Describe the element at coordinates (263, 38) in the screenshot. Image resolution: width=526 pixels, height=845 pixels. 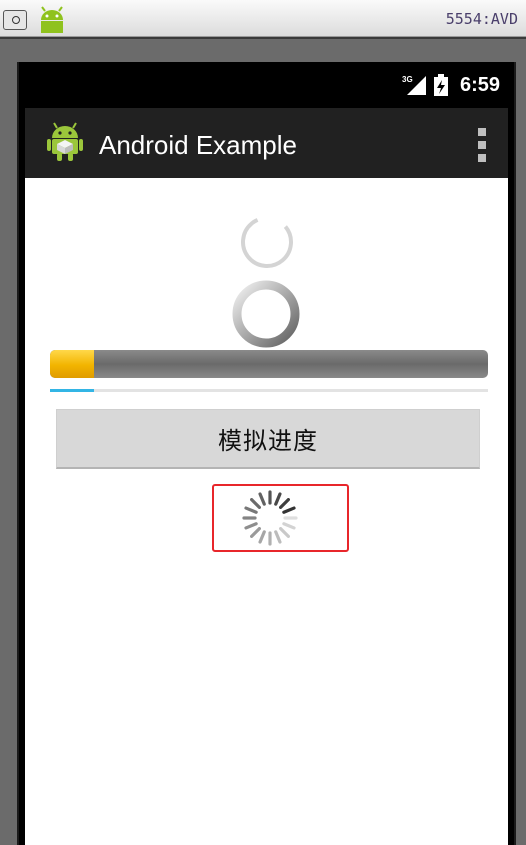
I see `emulator-divider` at that location.